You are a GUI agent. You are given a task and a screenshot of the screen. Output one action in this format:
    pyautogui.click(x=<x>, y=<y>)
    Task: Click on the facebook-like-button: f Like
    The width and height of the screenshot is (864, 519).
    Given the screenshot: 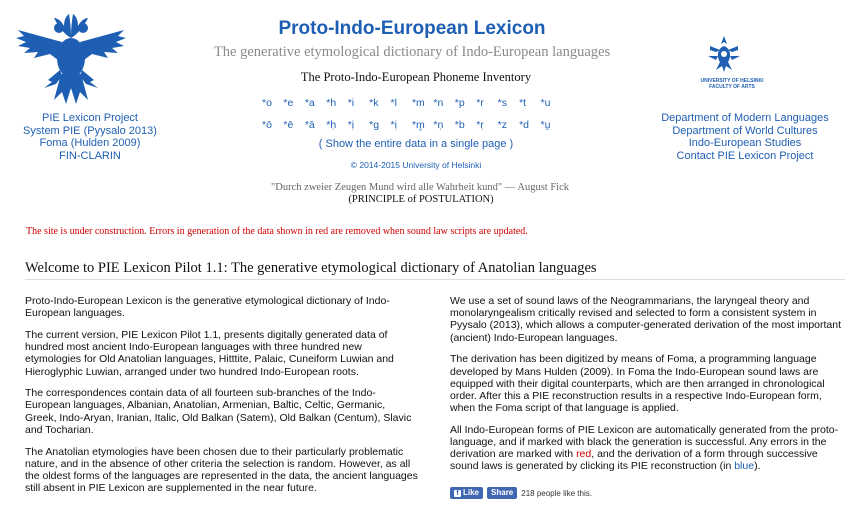 What is the action you would take?
    pyautogui.click(x=467, y=493)
    